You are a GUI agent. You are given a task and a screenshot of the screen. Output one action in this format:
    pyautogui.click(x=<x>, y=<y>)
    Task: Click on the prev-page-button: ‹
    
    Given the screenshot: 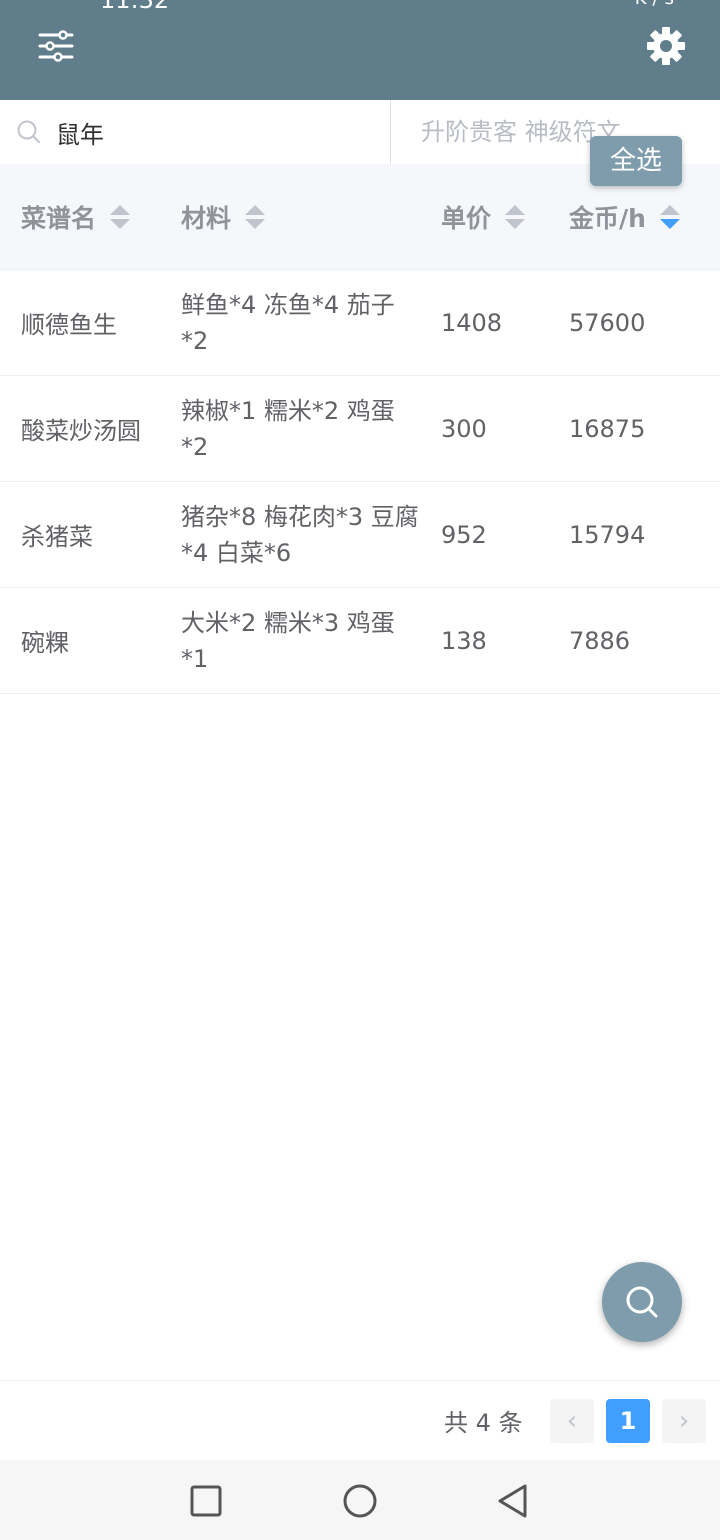 What is the action you would take?
    pyautogui.click(x=572, y=1421)
    